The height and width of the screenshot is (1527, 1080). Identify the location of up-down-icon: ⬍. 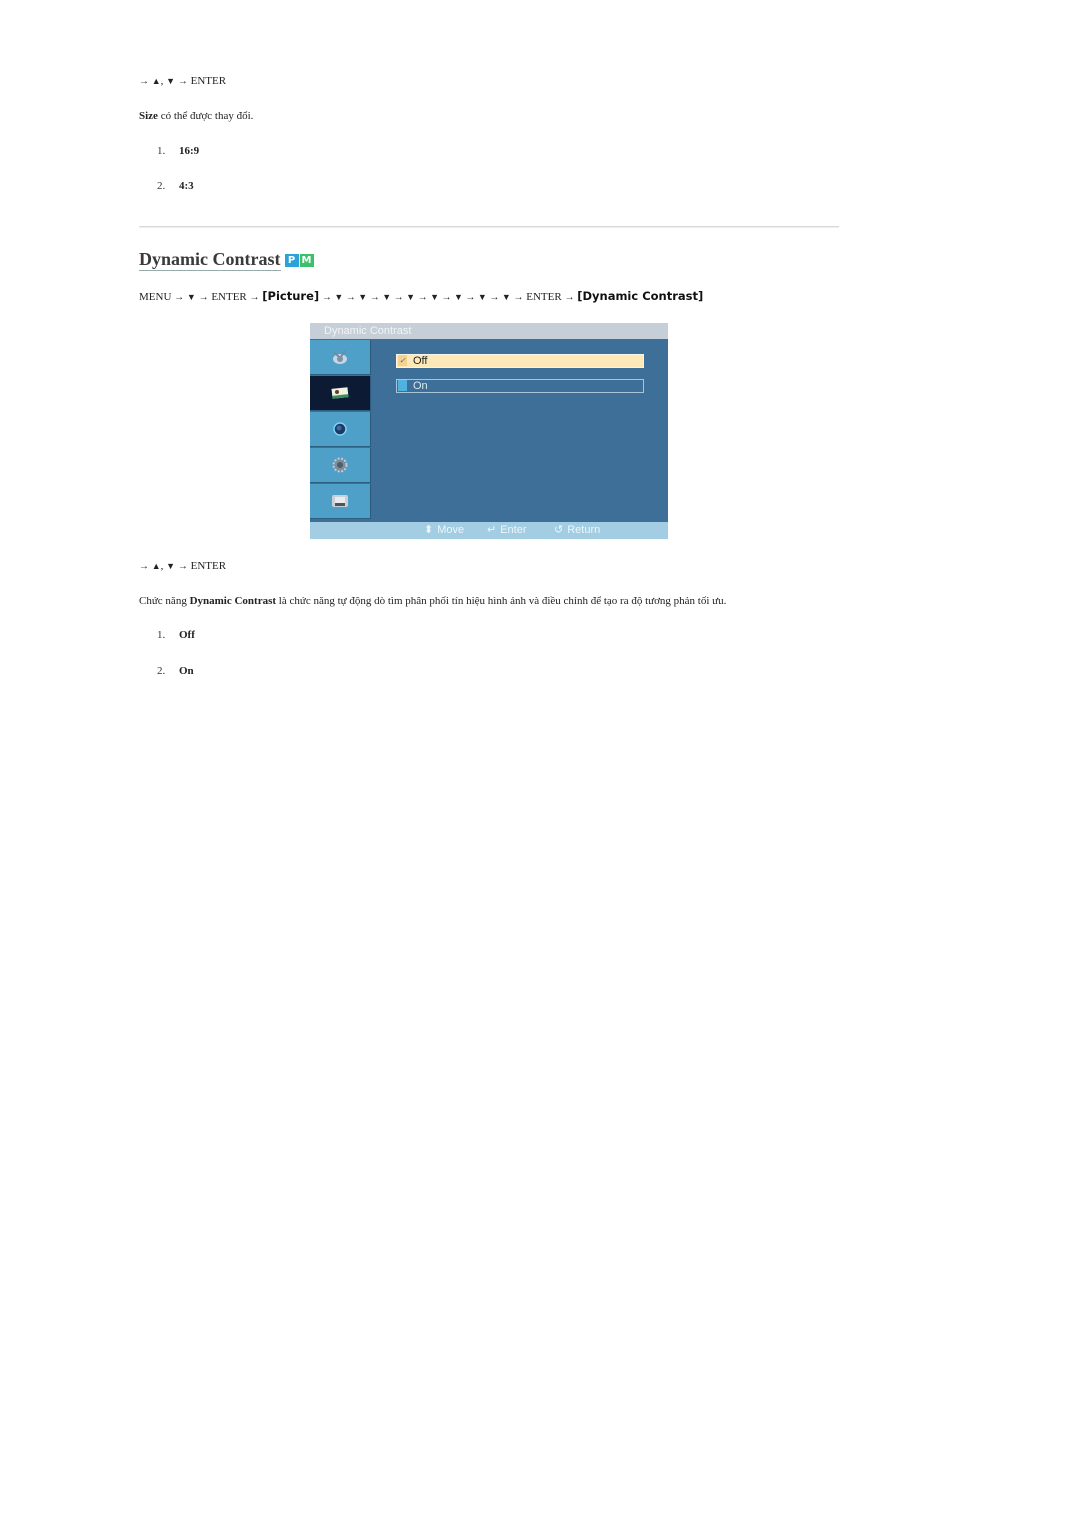
(429, 530).